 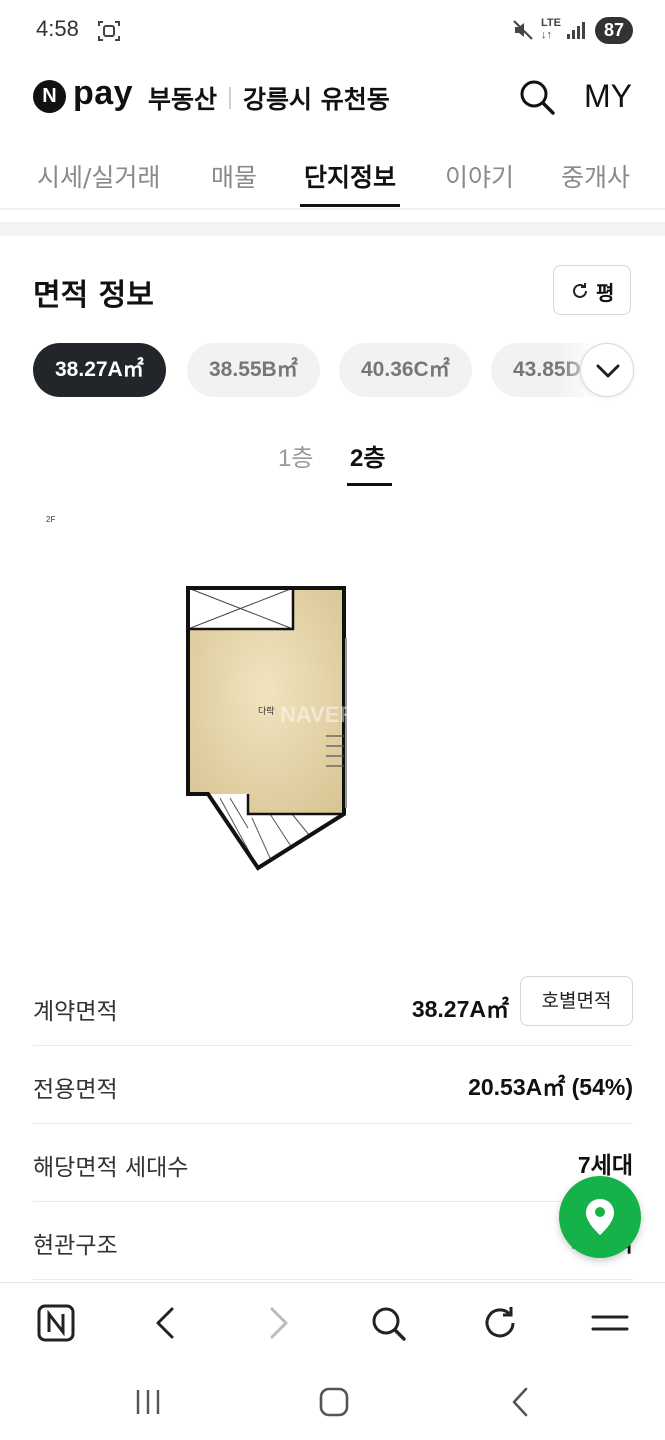 I want to click on screenshot-scan-icon, so click(x=109, y=31).